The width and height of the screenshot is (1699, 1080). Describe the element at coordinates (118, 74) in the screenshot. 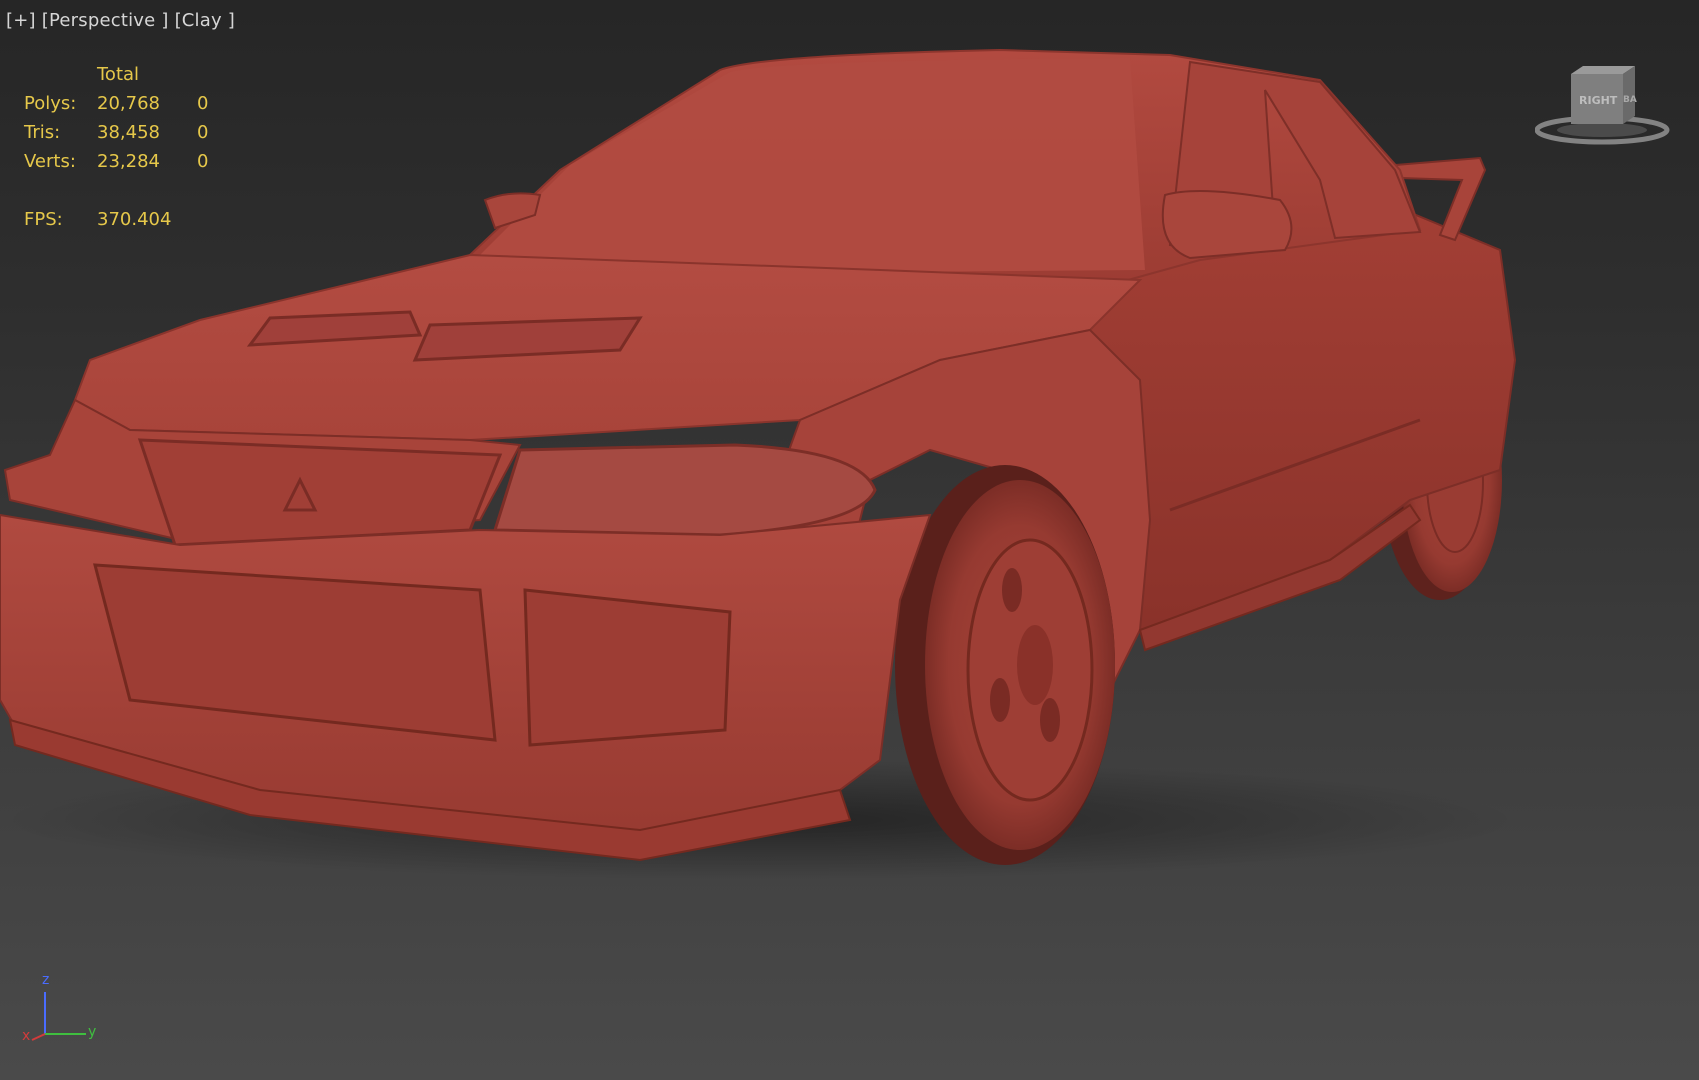

I see `stats-total-header: Total` at that location.